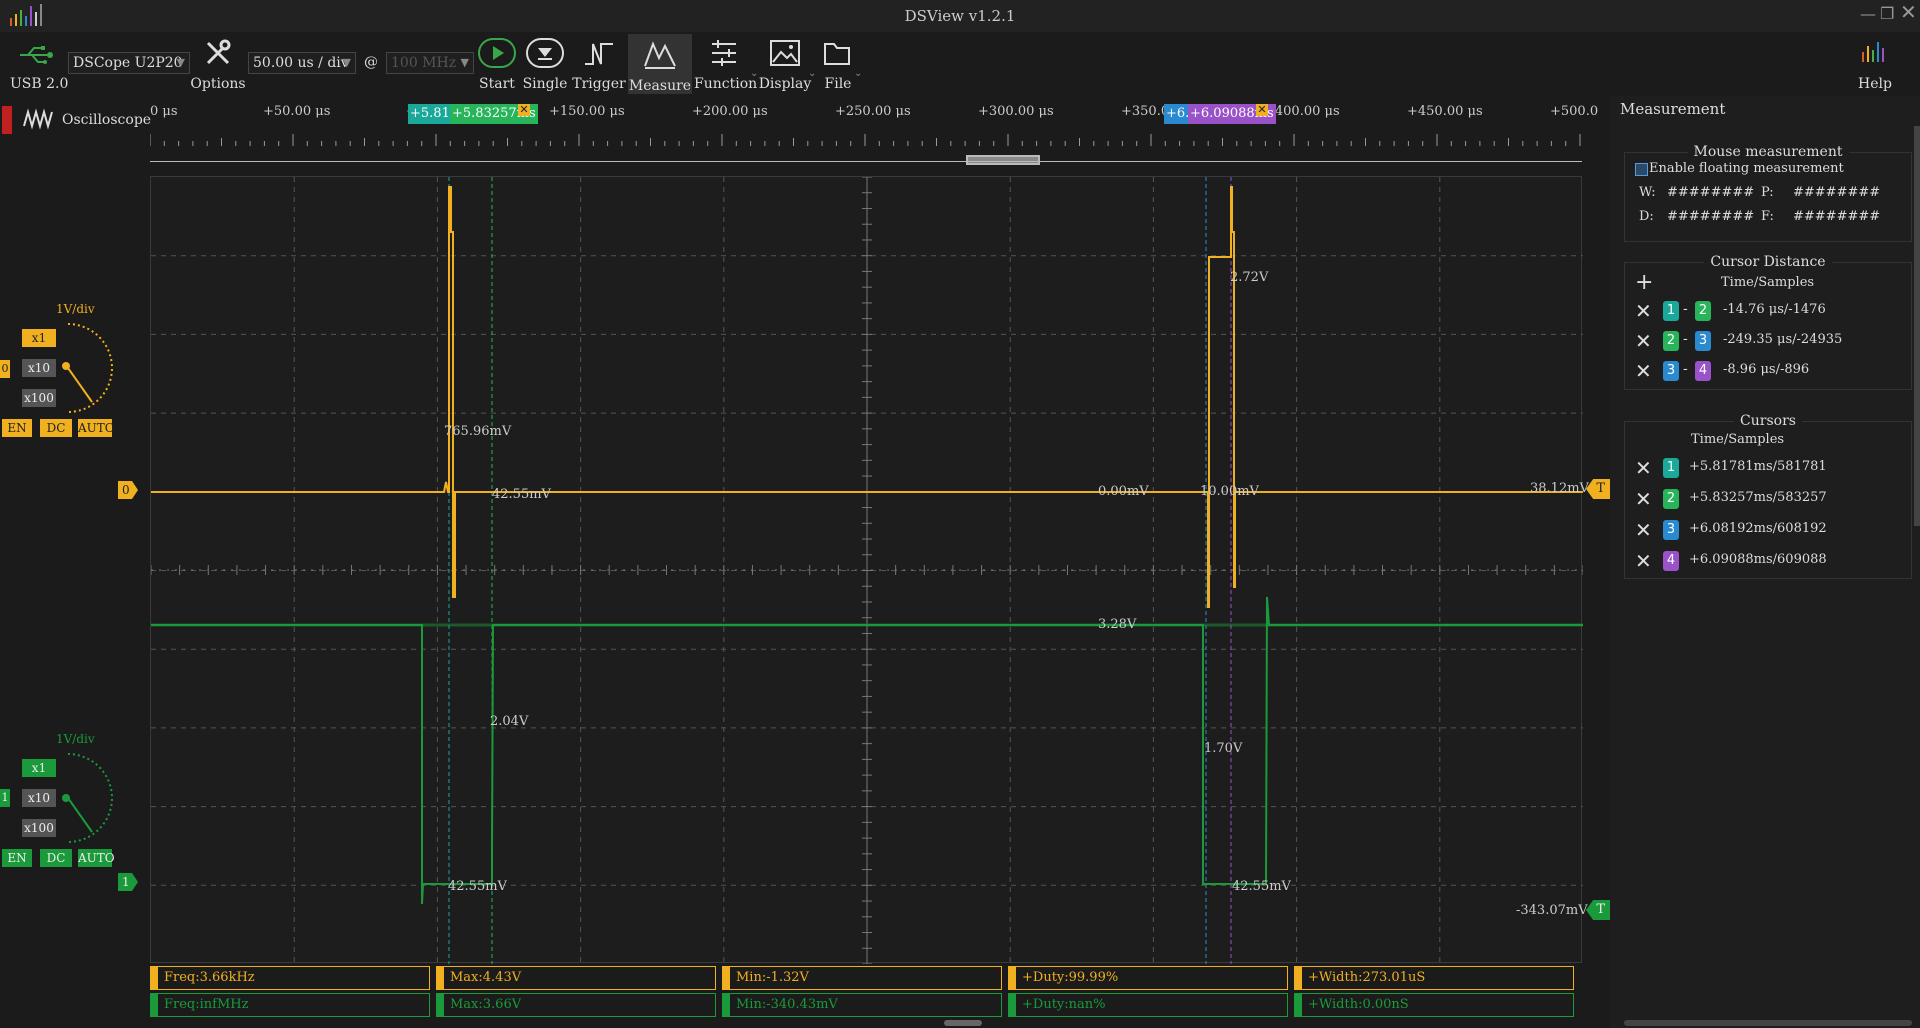  What do you see at coordinates (85, 798) in the screenshot?
I see `ch1-vdiv-knob` at bounding box center [85, 798].